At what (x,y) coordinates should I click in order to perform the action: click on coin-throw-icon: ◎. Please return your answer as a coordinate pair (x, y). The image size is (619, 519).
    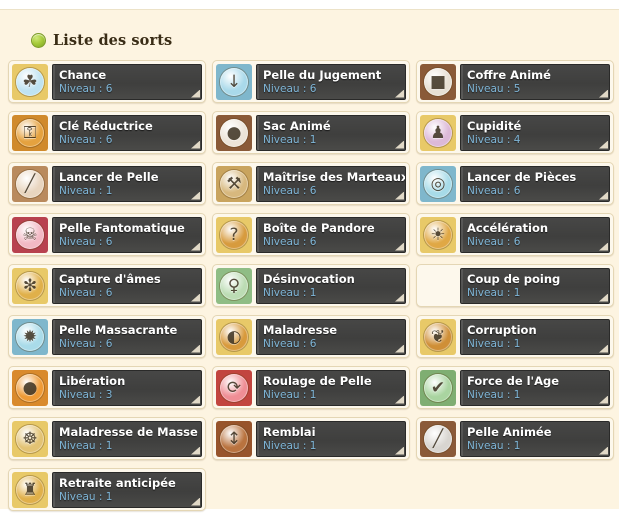
    Looking at the image, I should click on (438, 183).